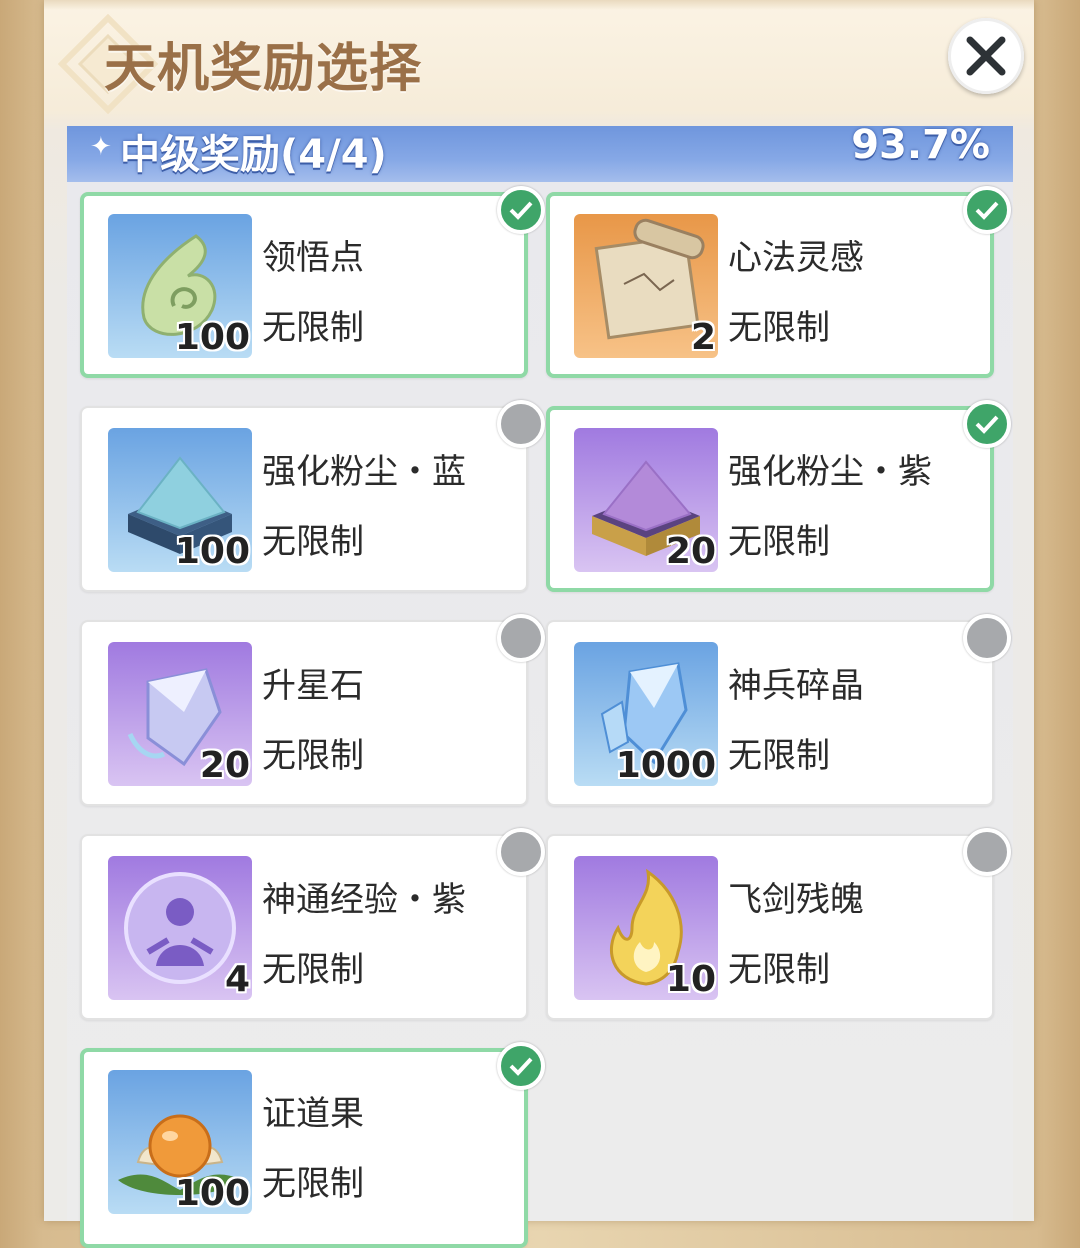  What do you see at coordinates (646, 500) in the screenshot?
I see `purple-dust-box-icon: 20` at bounding box center [646, 500].